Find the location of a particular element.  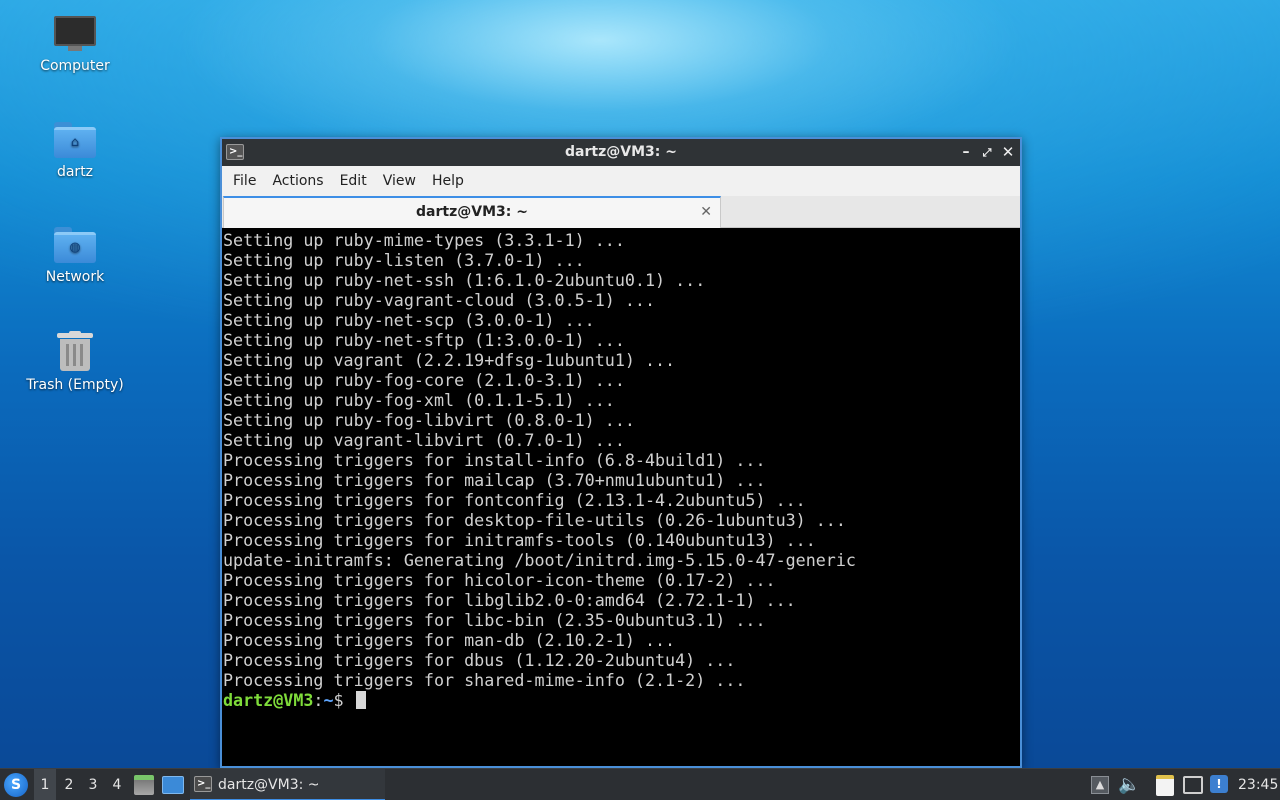

taskbar: S 1 2 3 4 >_ dartz@VM3: ~ ▲ 🔈 ! 23:45 is located at coordinates (640, 784).